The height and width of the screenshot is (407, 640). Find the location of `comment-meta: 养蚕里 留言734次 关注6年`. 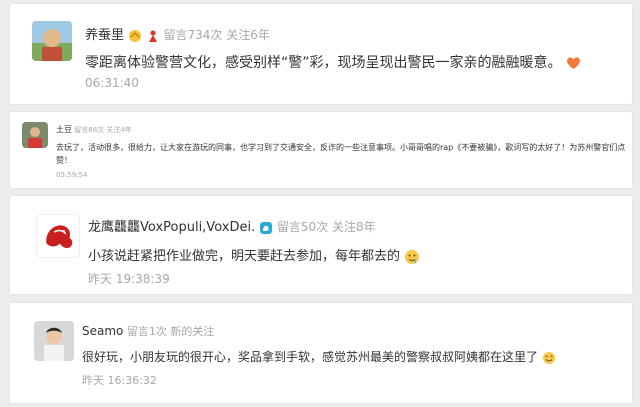

comment-meta: 养蚕里 留言734次 关注6年 is located at coordinates (177, 33).